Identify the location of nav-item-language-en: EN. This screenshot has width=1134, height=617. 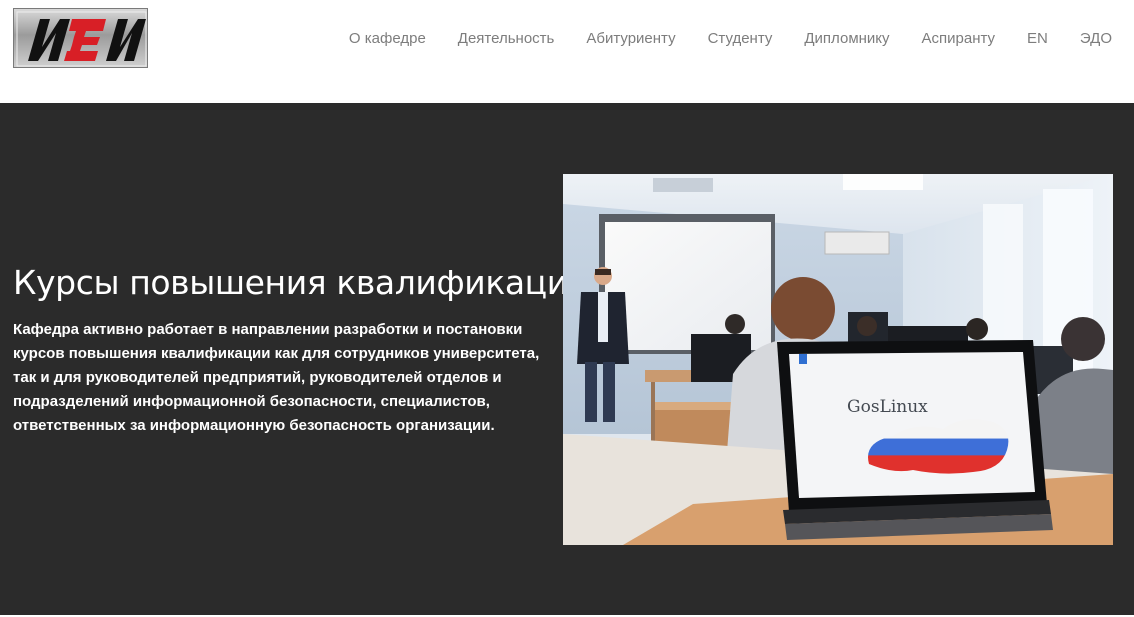
(1037, 39).